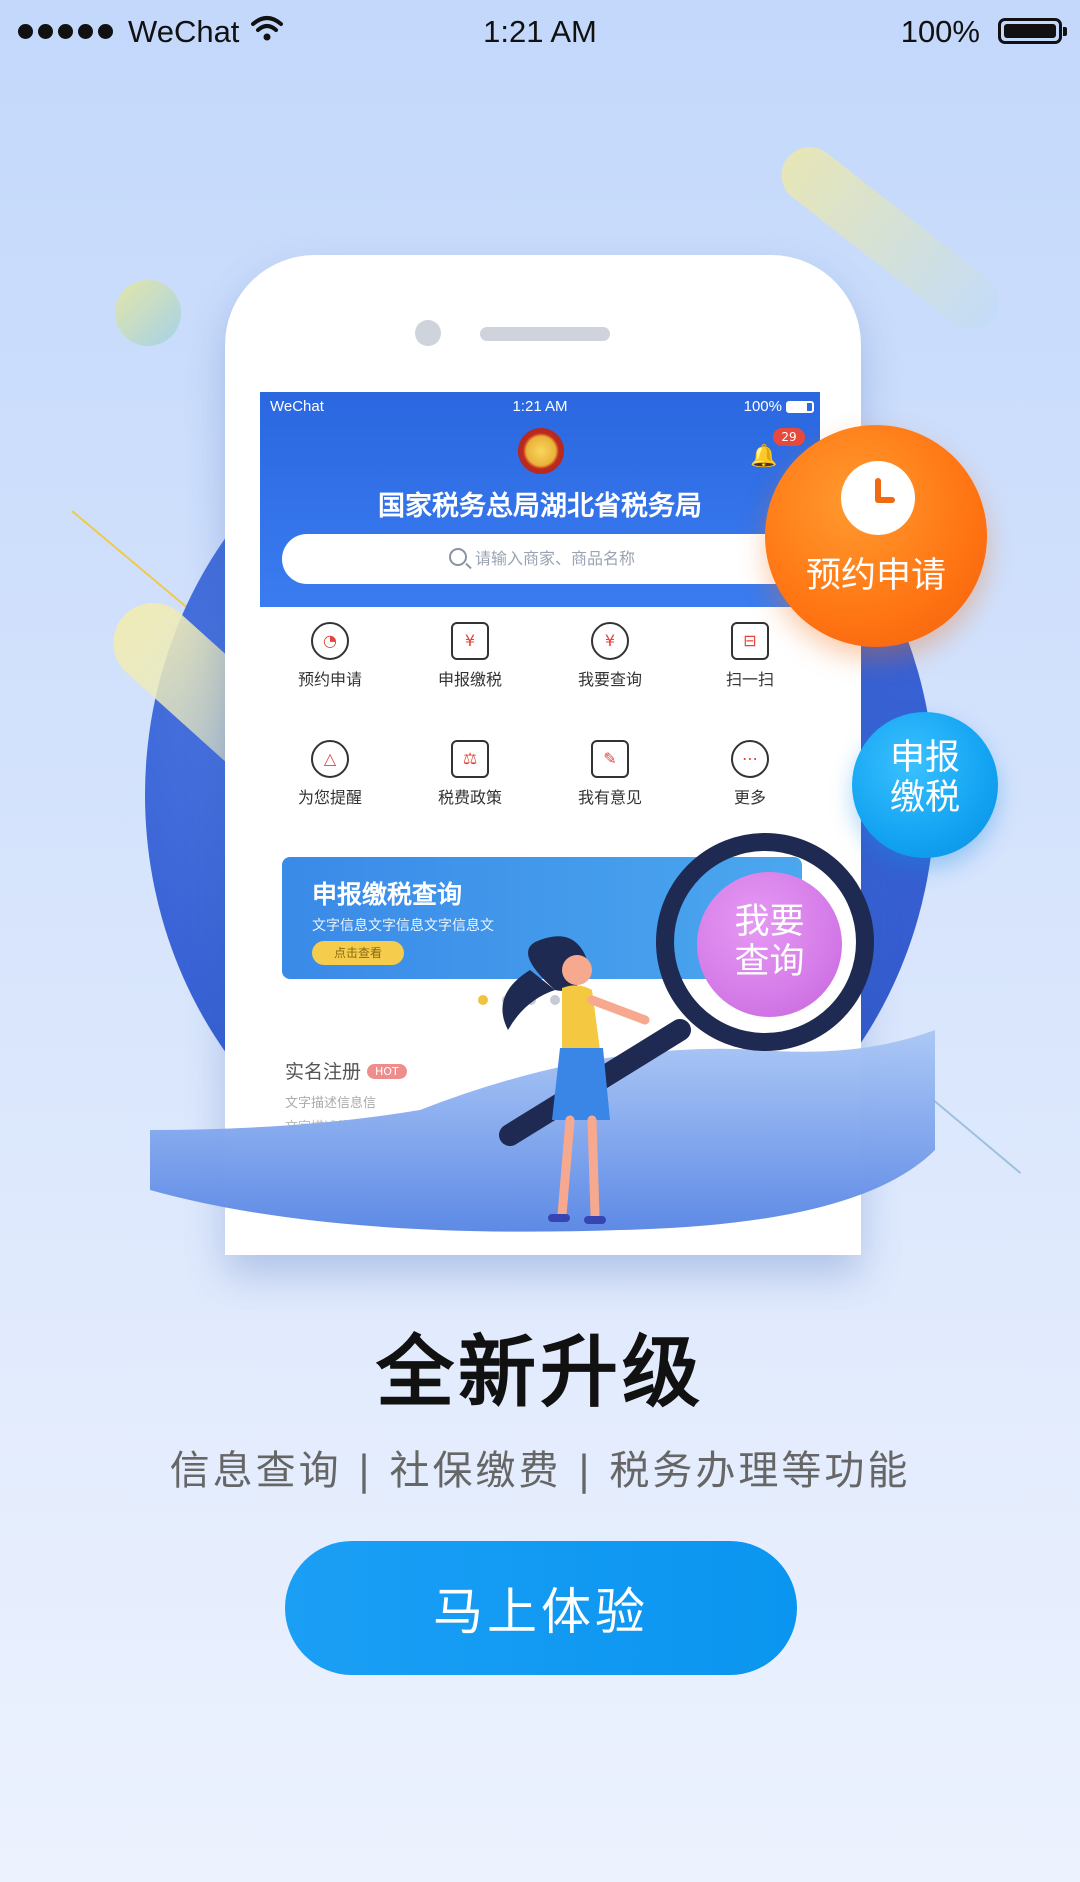 The width and height of the screenshot is (1080, 1882). I want to click on query-bubble-label: 我要 查询, so click(769, 942).